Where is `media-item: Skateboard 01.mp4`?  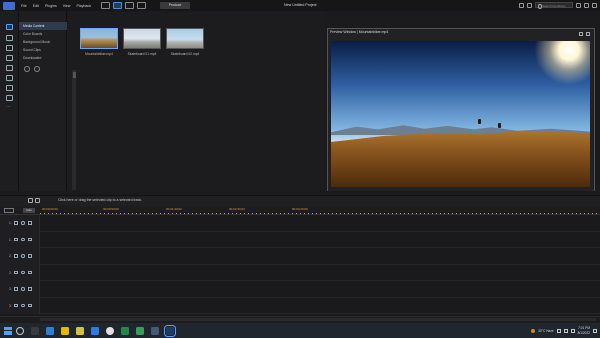
media-item: Skateboard 01.mp4 is located at coordinates (142, 42).